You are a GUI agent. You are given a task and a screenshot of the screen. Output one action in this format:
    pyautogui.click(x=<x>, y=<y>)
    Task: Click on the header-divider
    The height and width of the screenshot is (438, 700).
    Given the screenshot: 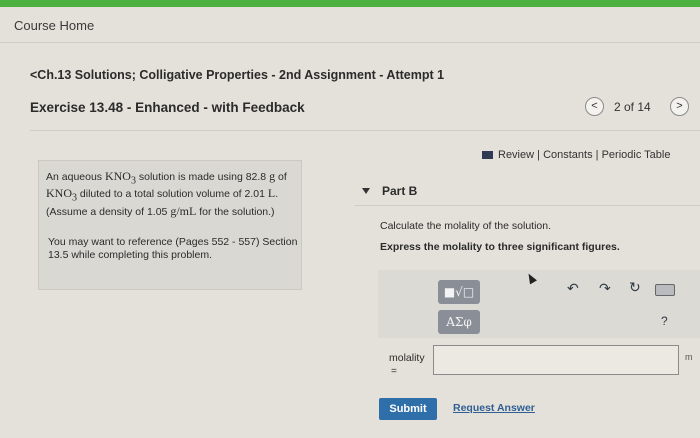 What is the action you would take?
    pyautogui.click(x=350, y=42)
    